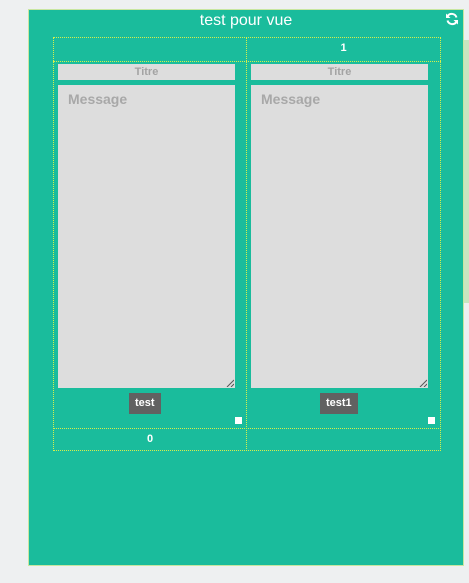 The image size is (469, 583). I want to click on vote-button: test1, so click(339, 403).